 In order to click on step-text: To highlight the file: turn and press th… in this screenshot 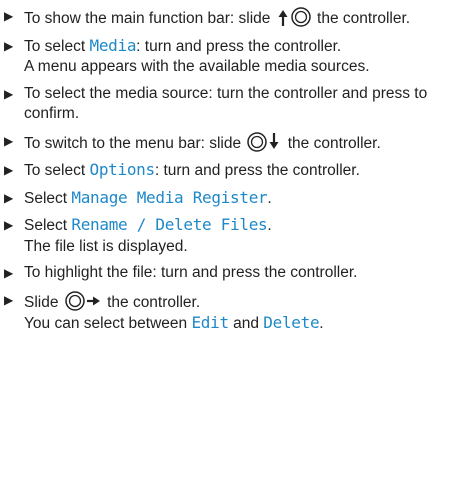, I will do `click(191, 272)`.